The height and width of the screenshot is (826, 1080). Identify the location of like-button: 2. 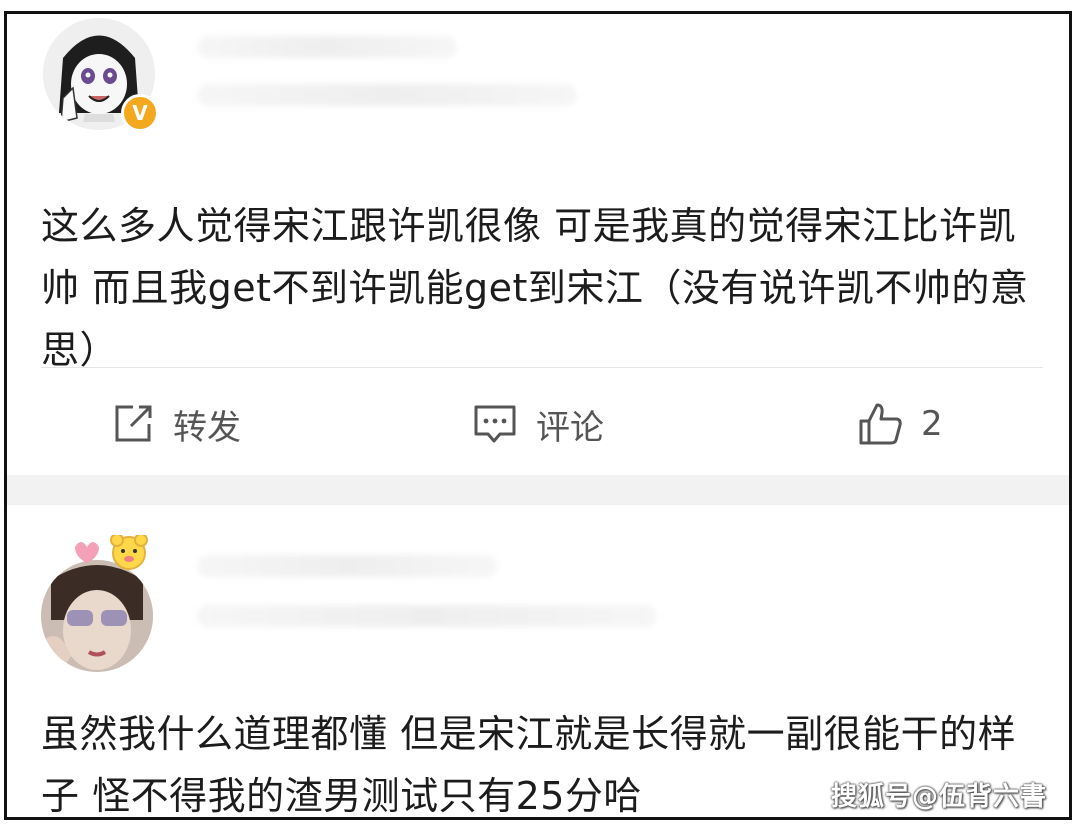
(900, 424).